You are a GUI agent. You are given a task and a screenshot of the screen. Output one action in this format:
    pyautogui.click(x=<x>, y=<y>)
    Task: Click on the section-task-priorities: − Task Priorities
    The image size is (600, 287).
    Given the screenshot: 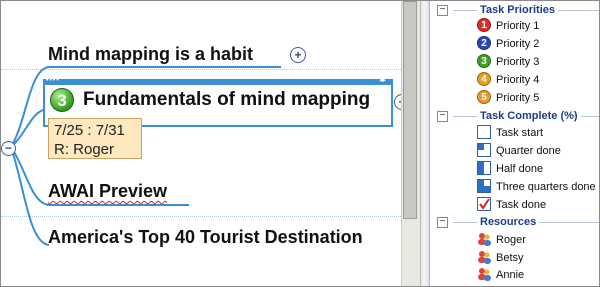 What is the action you would take?
    pyautogui.click(x=515, y=10)
    